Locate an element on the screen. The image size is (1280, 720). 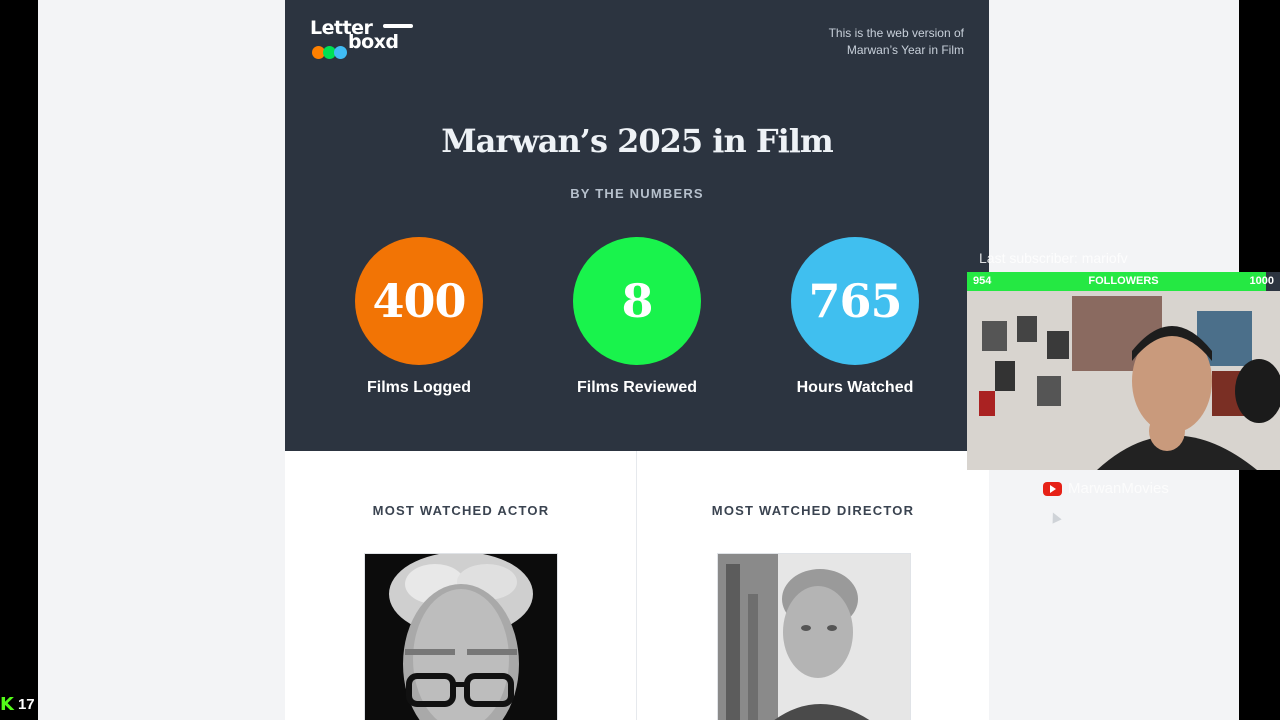
youtube-channel-name: MarwanMovies is located at coordinates (1118, 488).